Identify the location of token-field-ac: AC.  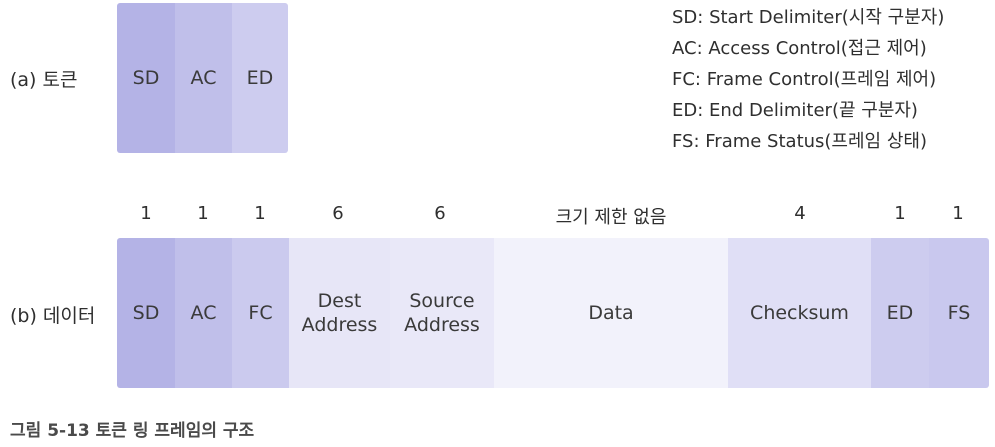
(203, 78).